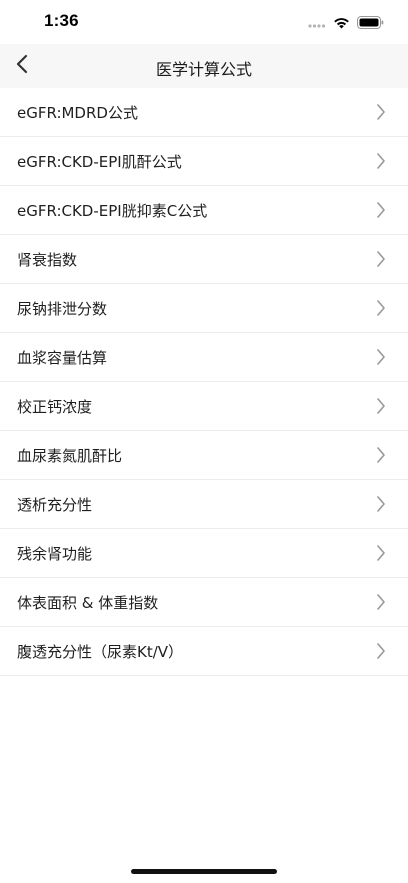  What do you see at coordinates (204, 112) in the screenshot?
I see `list-item-egfr-mdrd: eGFR:MDRD公式` at bounding box center [204, 112].